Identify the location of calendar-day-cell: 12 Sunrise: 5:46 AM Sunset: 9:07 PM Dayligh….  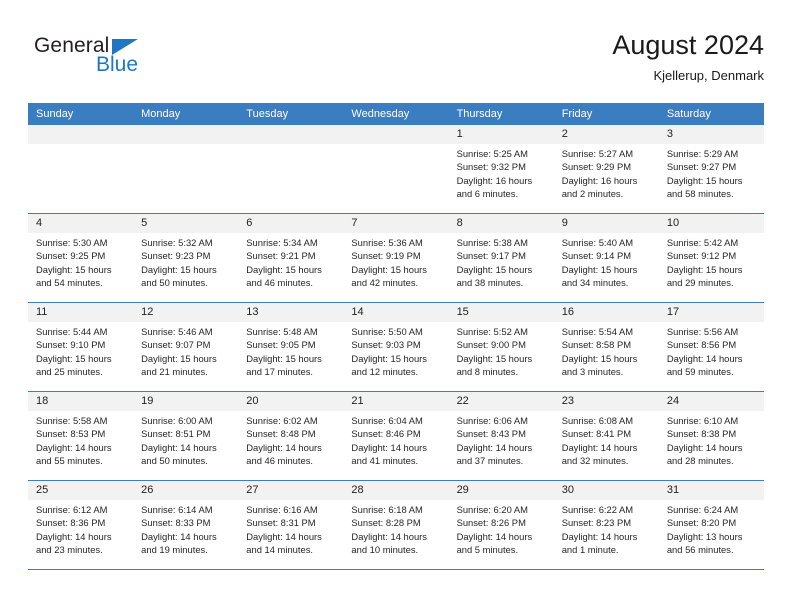
(186, 347).